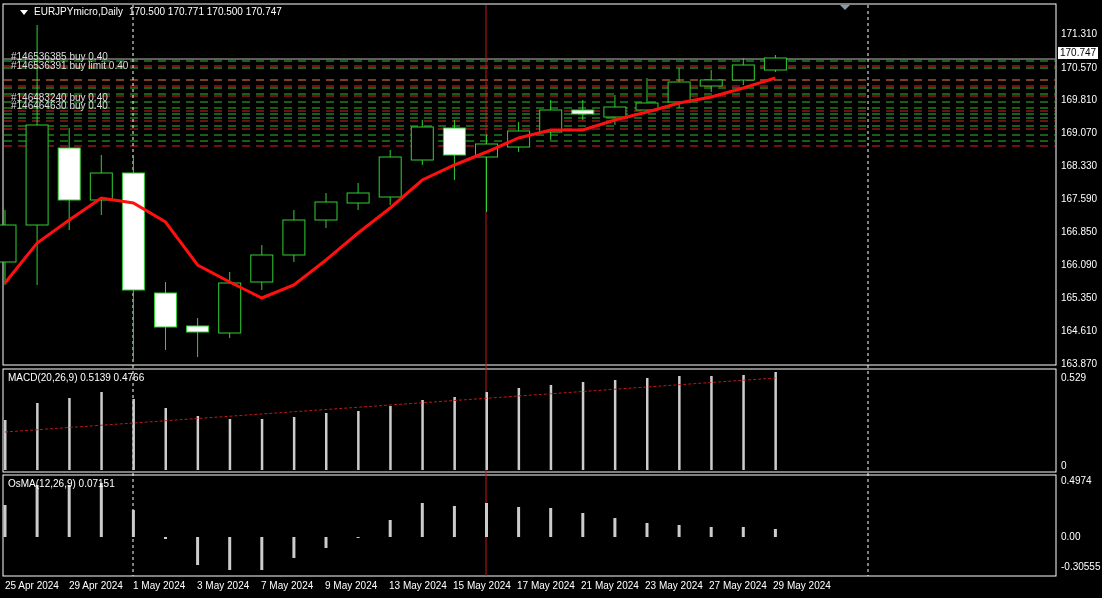  What do you see at coordinates (59, 106) in the screenshot?
I see `order-label: #146464630 buy 0.40` at bounding box center [59, 106].